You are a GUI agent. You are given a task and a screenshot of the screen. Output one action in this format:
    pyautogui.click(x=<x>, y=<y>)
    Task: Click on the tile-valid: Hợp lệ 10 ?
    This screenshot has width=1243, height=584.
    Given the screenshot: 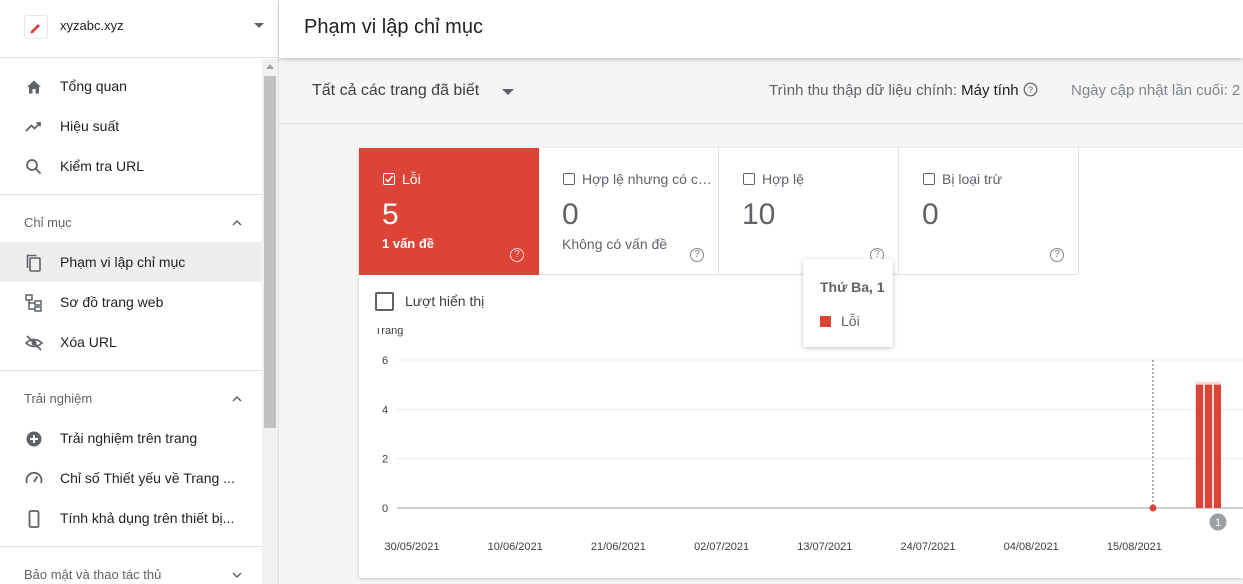 What is the action you would take?
    pyautogui.click(x=809, y=211)
    